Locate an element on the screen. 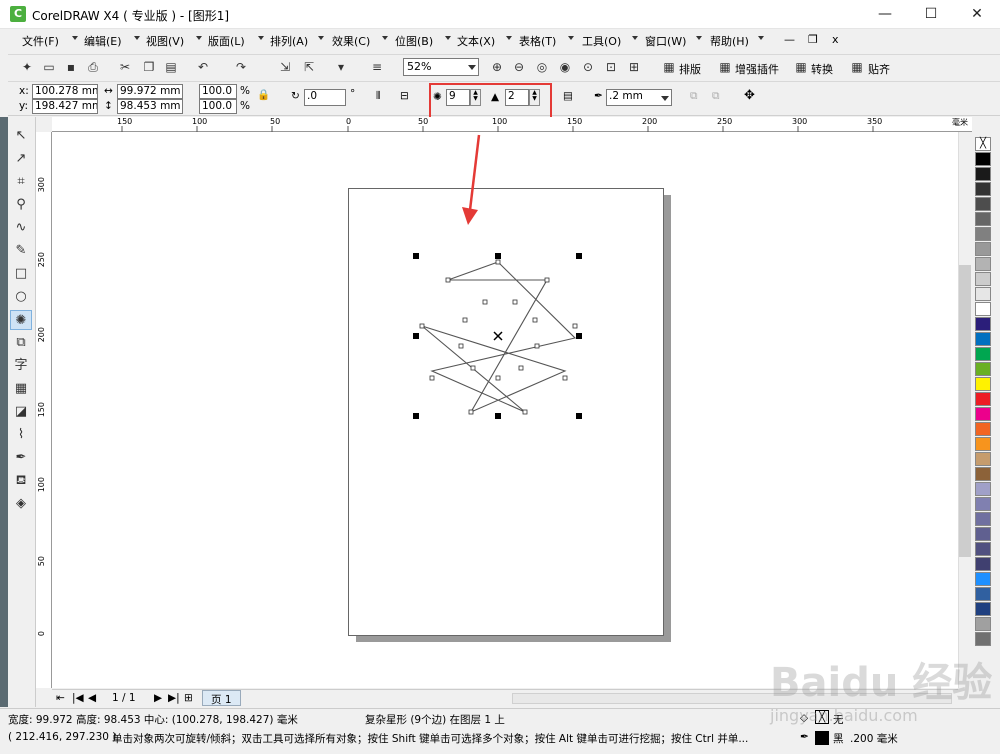 The image size is (1000, 754). menu-edit: 编辑(E) is located at coordinates (103, 41).